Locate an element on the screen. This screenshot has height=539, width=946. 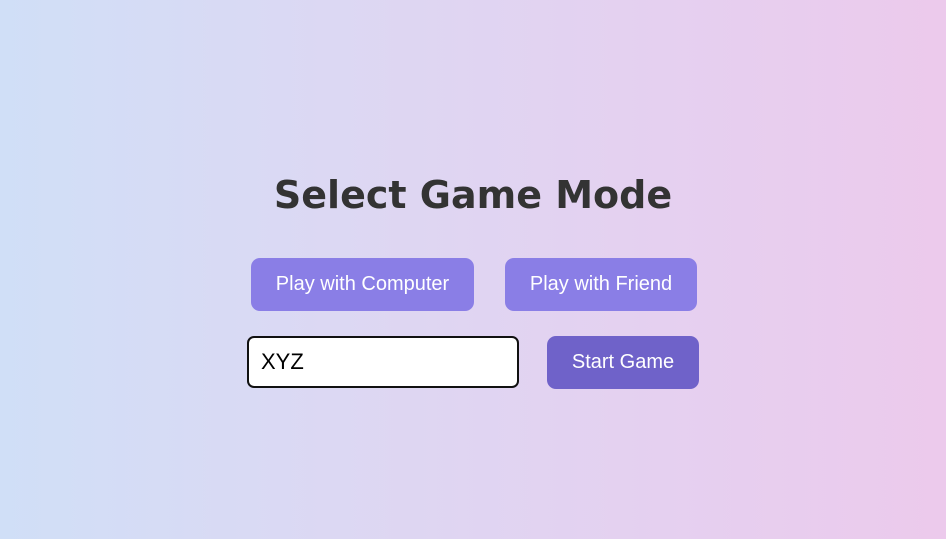
page-title: Select Game Mode is located at coordinates (473, 195).